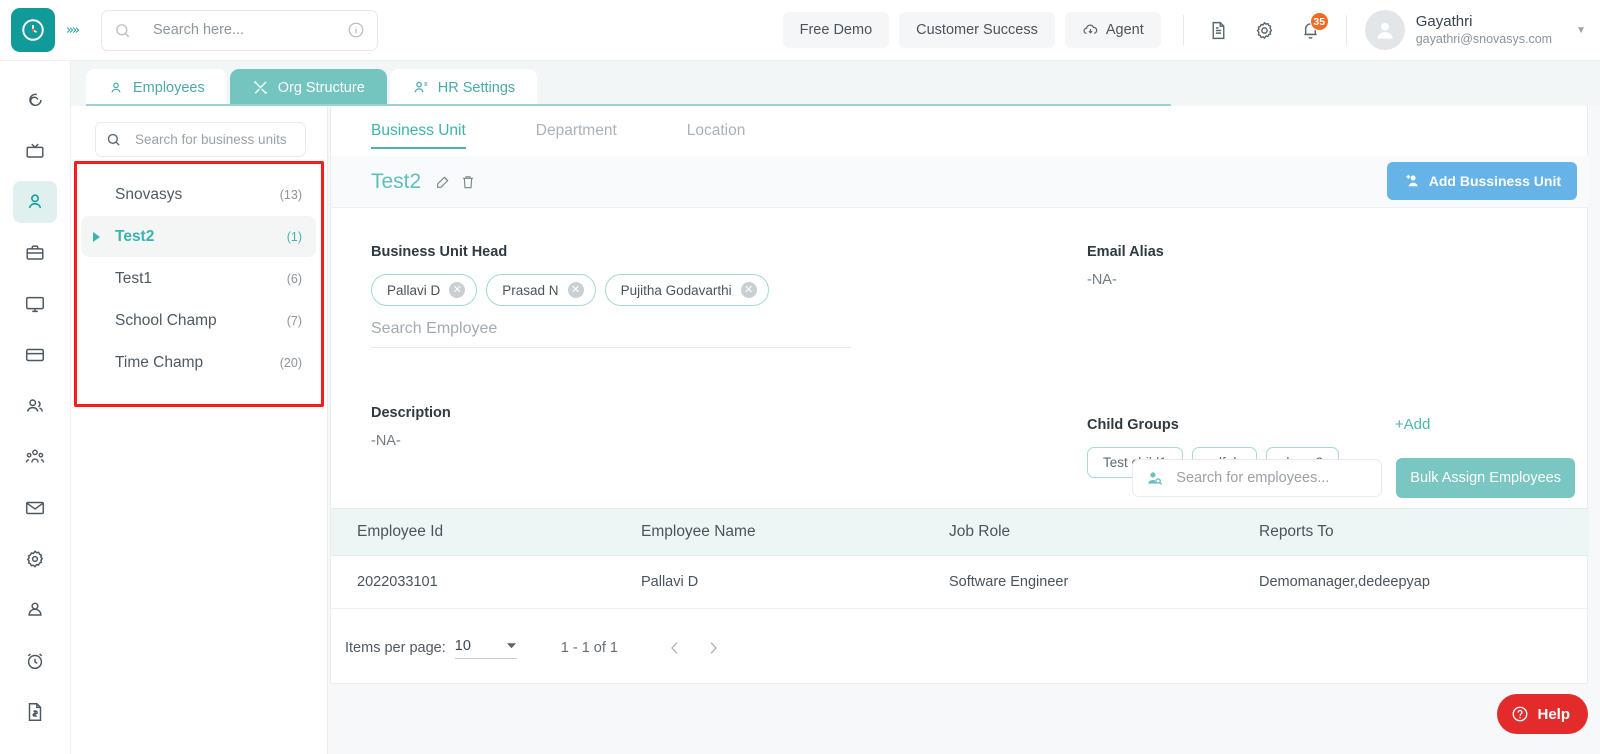 This screenshot has width=1600, height=754. What do you see at coordinates (468, 182) in the screenshot?
I see `trash-icon` at bounding box center [468, 182].